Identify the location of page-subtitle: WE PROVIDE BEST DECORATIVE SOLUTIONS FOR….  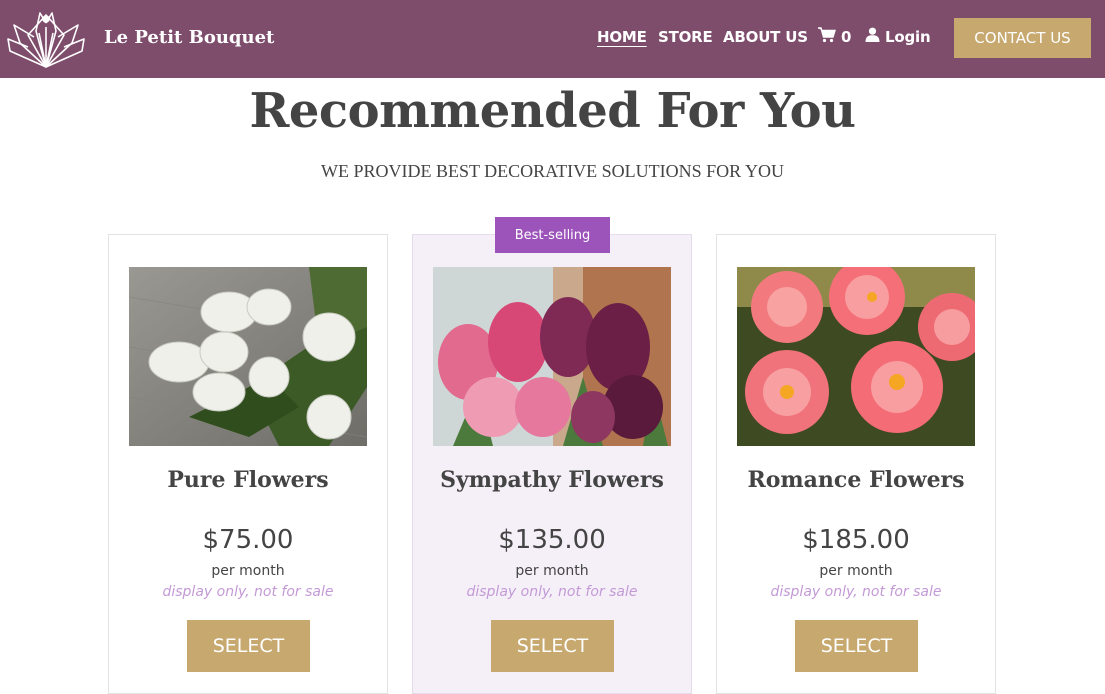
(552, 171).